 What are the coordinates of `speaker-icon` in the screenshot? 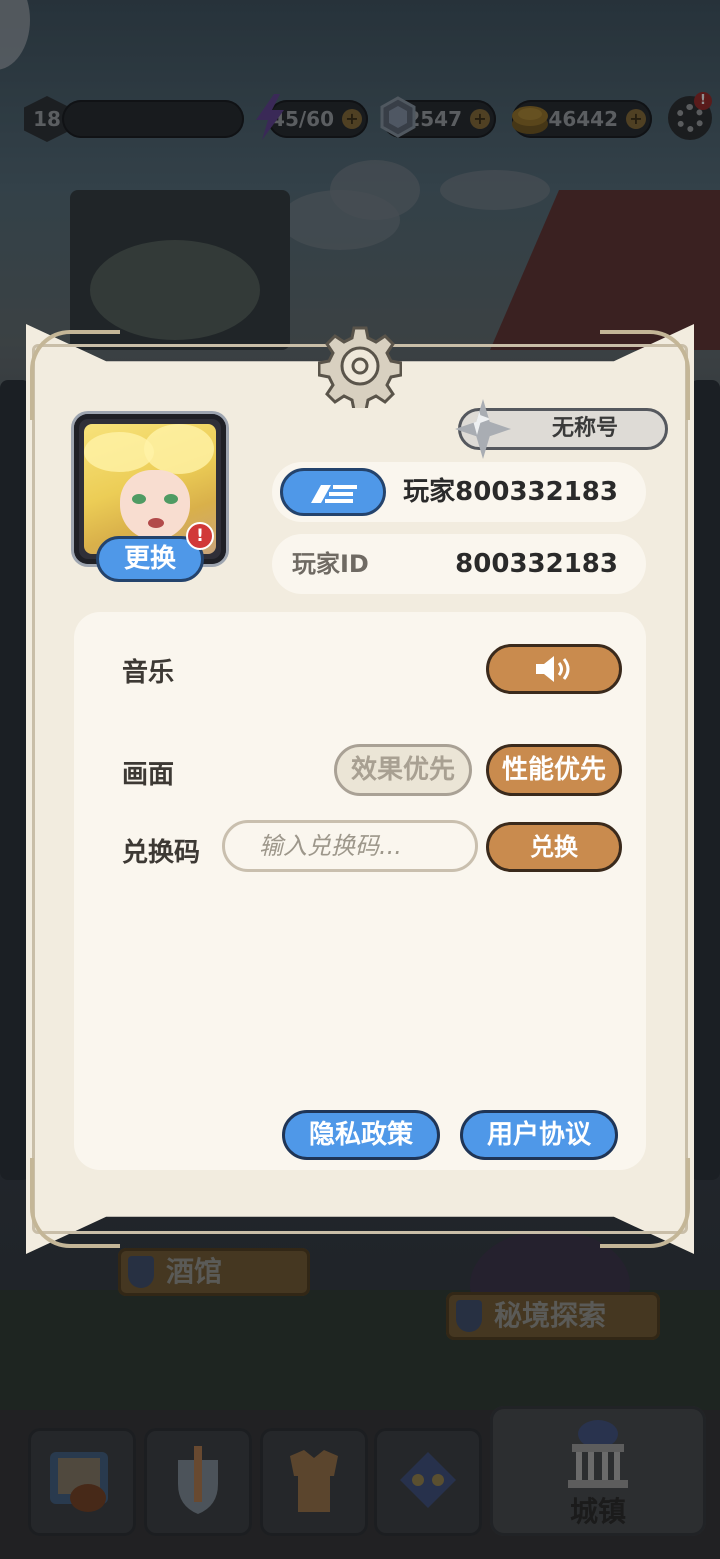 It's located at (553, 669).